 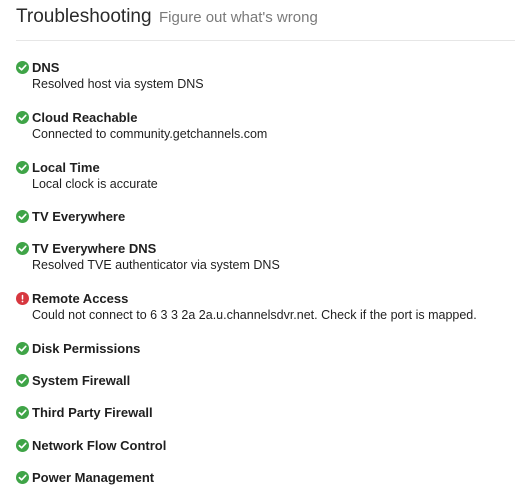 I want to click on check-name: TV Everywhere DNS, so click(x=94, y=248).